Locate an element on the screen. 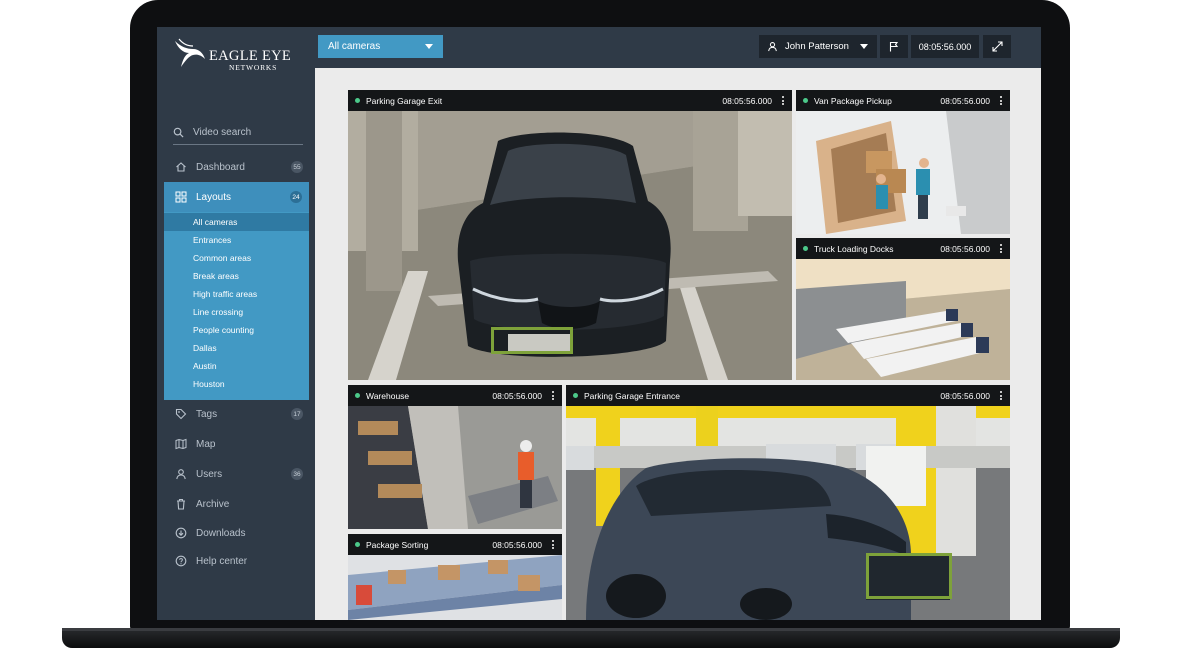  sidebar-item-dashboard: Dashboard 55 is located at coordinates (236, 167).